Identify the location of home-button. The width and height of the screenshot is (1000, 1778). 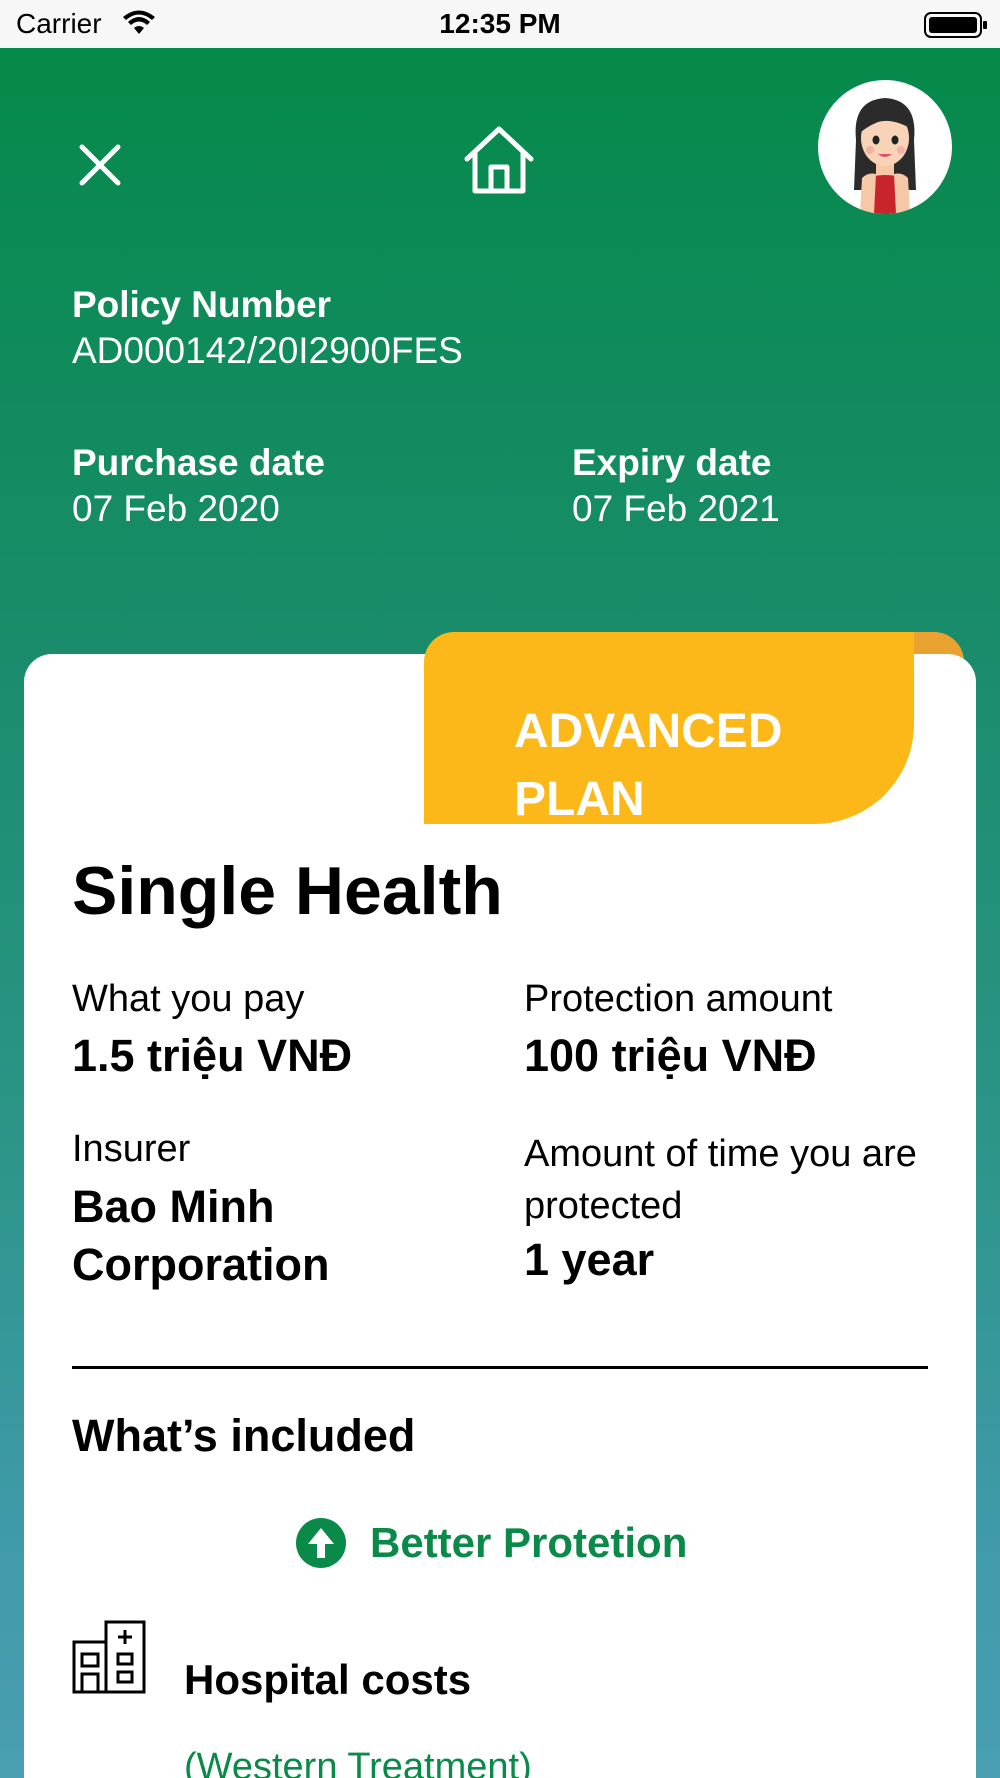
(499, 159).